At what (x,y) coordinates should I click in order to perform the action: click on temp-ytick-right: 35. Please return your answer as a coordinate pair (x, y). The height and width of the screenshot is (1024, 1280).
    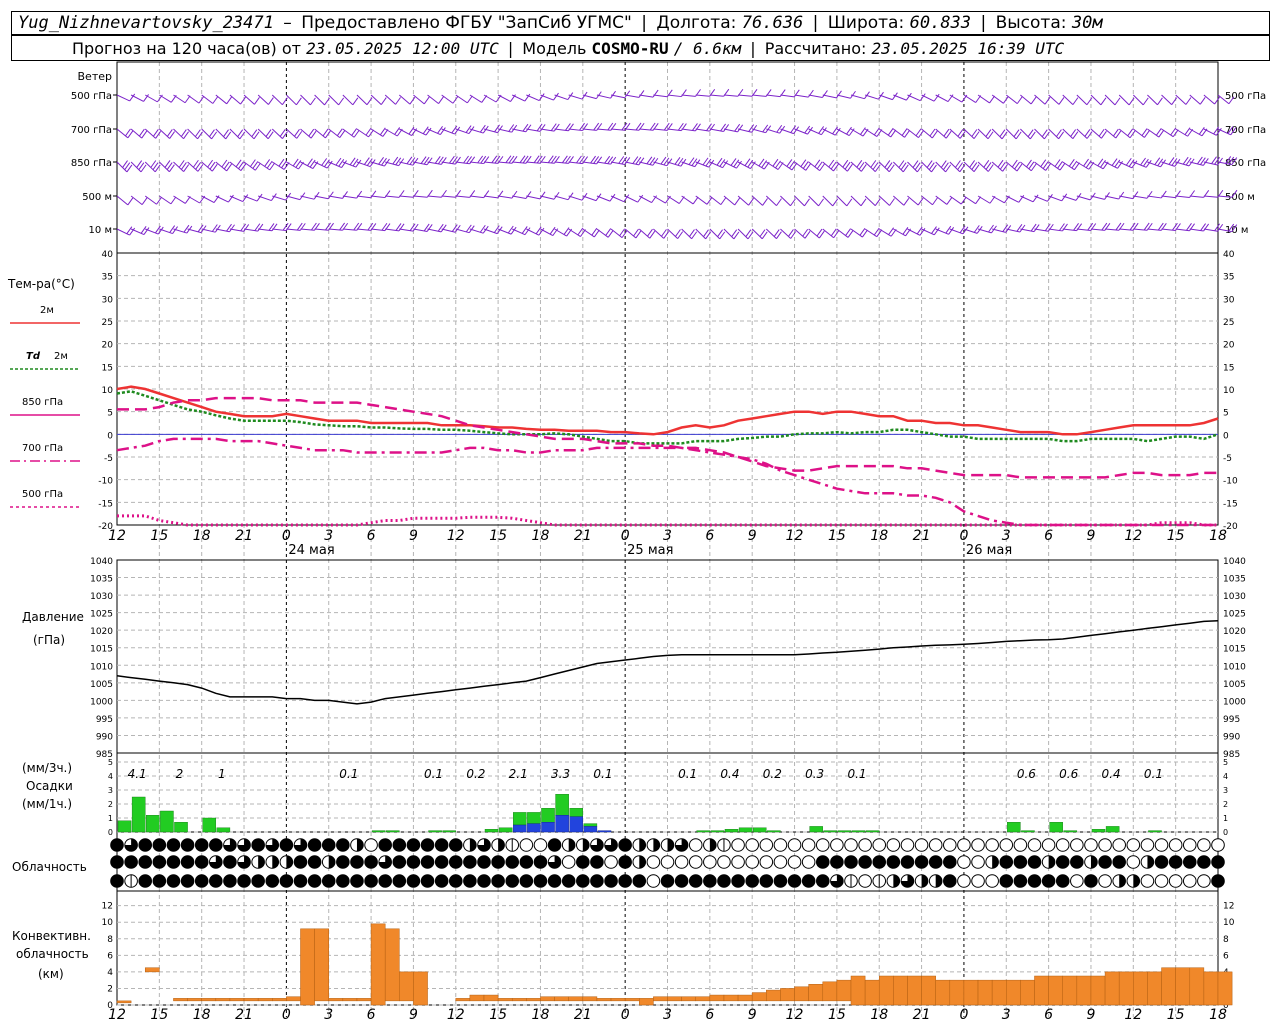
    Looking at the image, I should click on (1228, 278).